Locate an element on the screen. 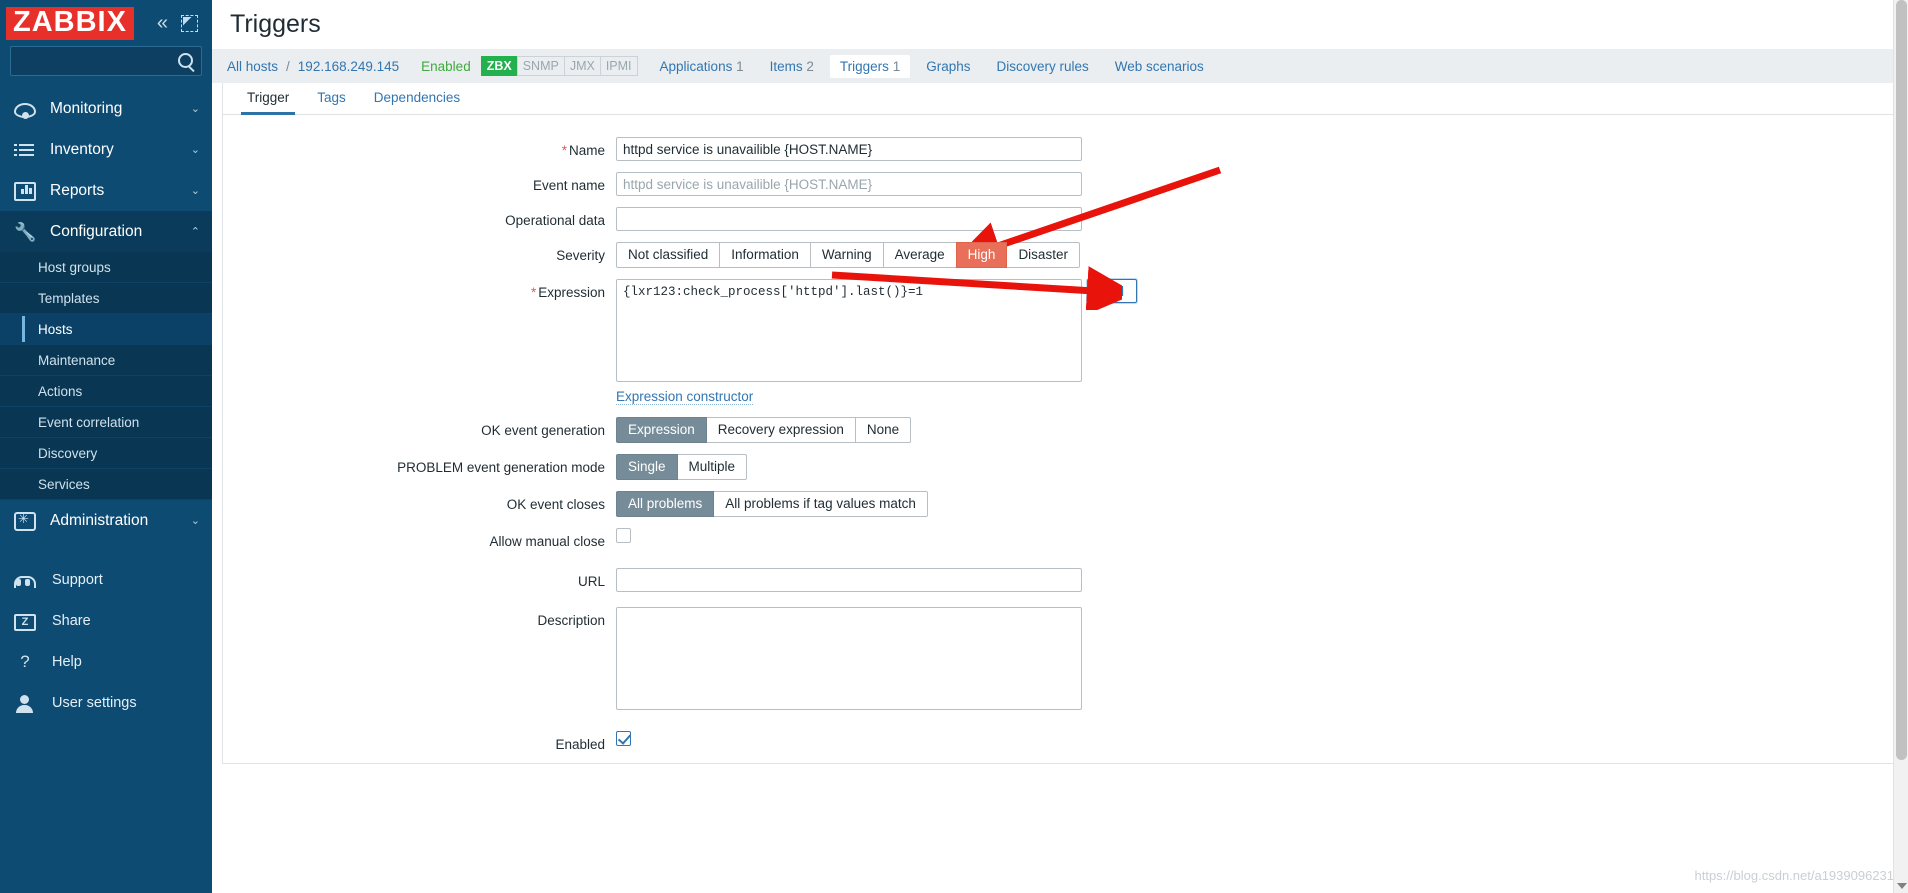  sidebar-header: ZABBIX « is located at coordinates (106, 23).